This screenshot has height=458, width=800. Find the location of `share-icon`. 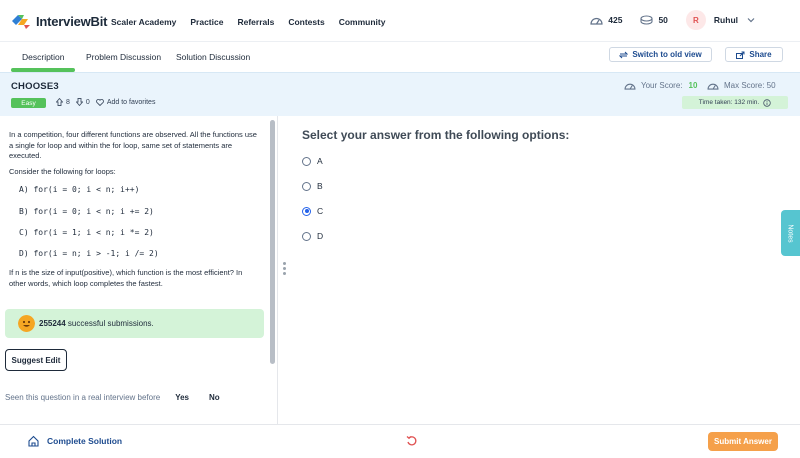

share-icon is located at coordinates (740, 55).